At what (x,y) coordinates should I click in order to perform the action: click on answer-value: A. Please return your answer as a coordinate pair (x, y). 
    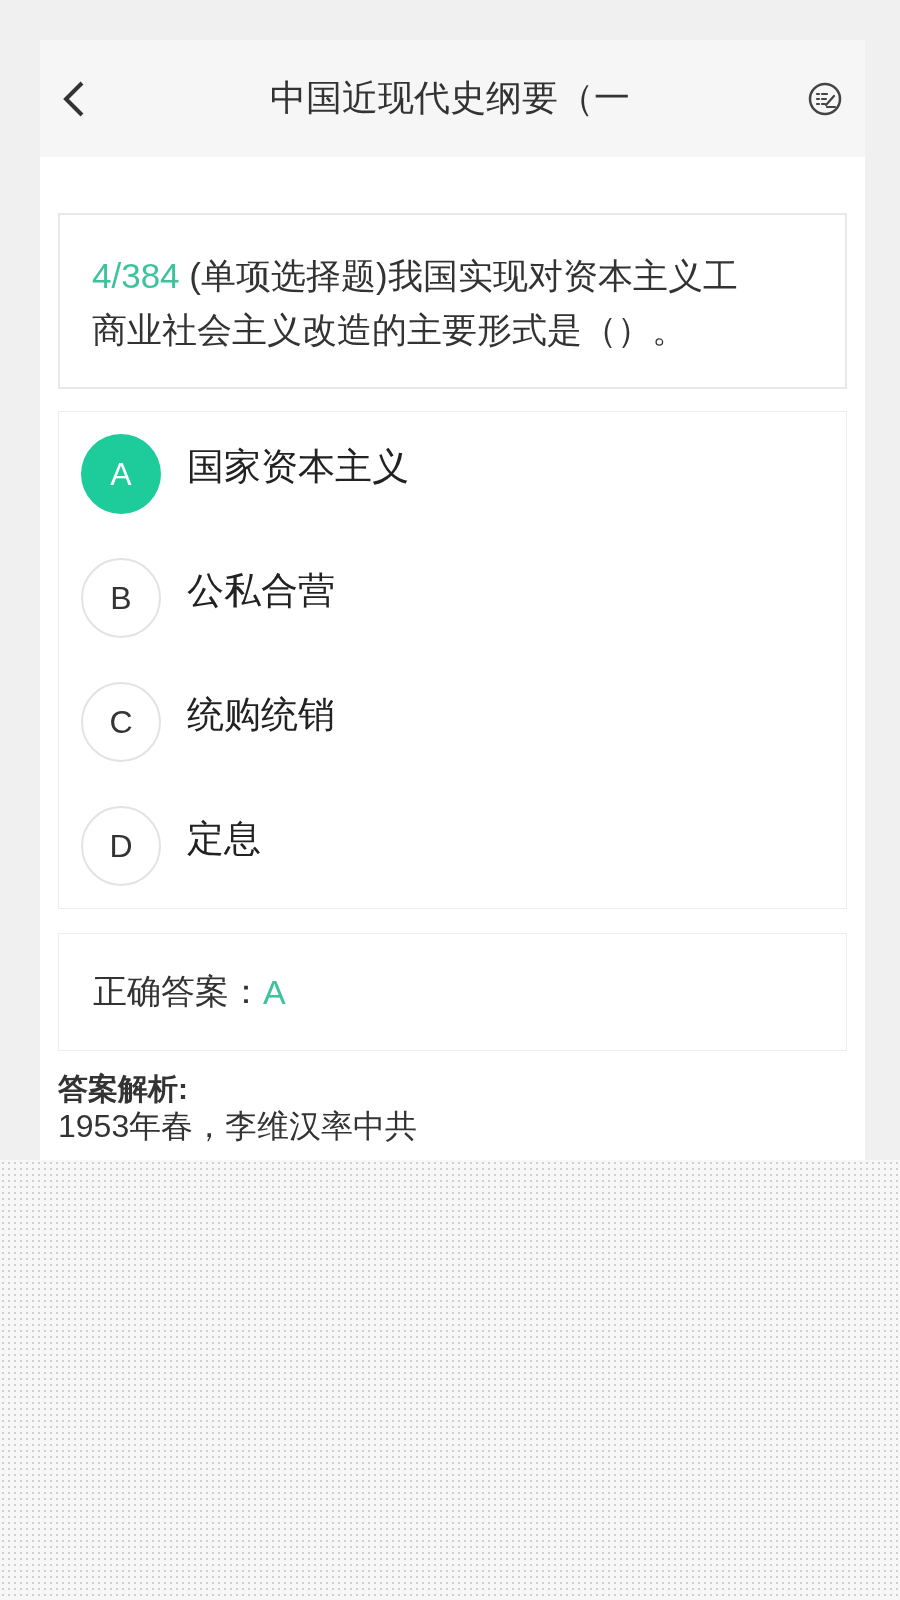
    Looking at the image, I should click on (274, 992).